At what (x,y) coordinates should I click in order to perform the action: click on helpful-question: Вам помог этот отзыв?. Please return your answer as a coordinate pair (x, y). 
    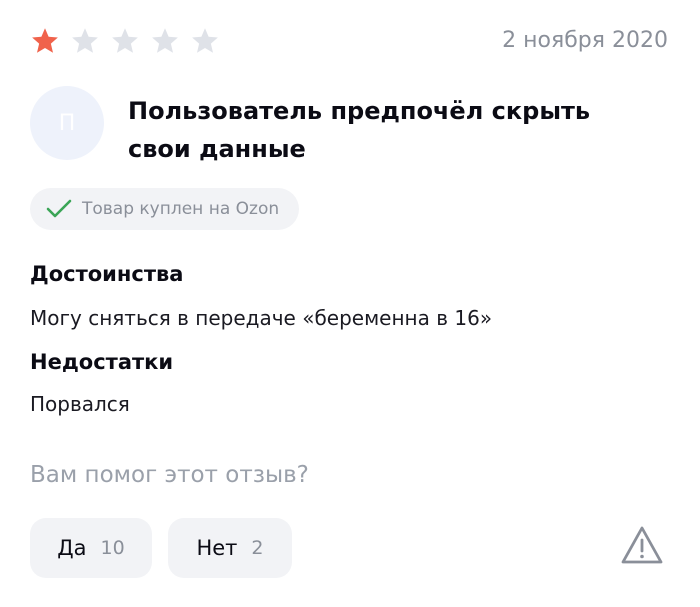
    Looking at the image, I should click on (169, 475).